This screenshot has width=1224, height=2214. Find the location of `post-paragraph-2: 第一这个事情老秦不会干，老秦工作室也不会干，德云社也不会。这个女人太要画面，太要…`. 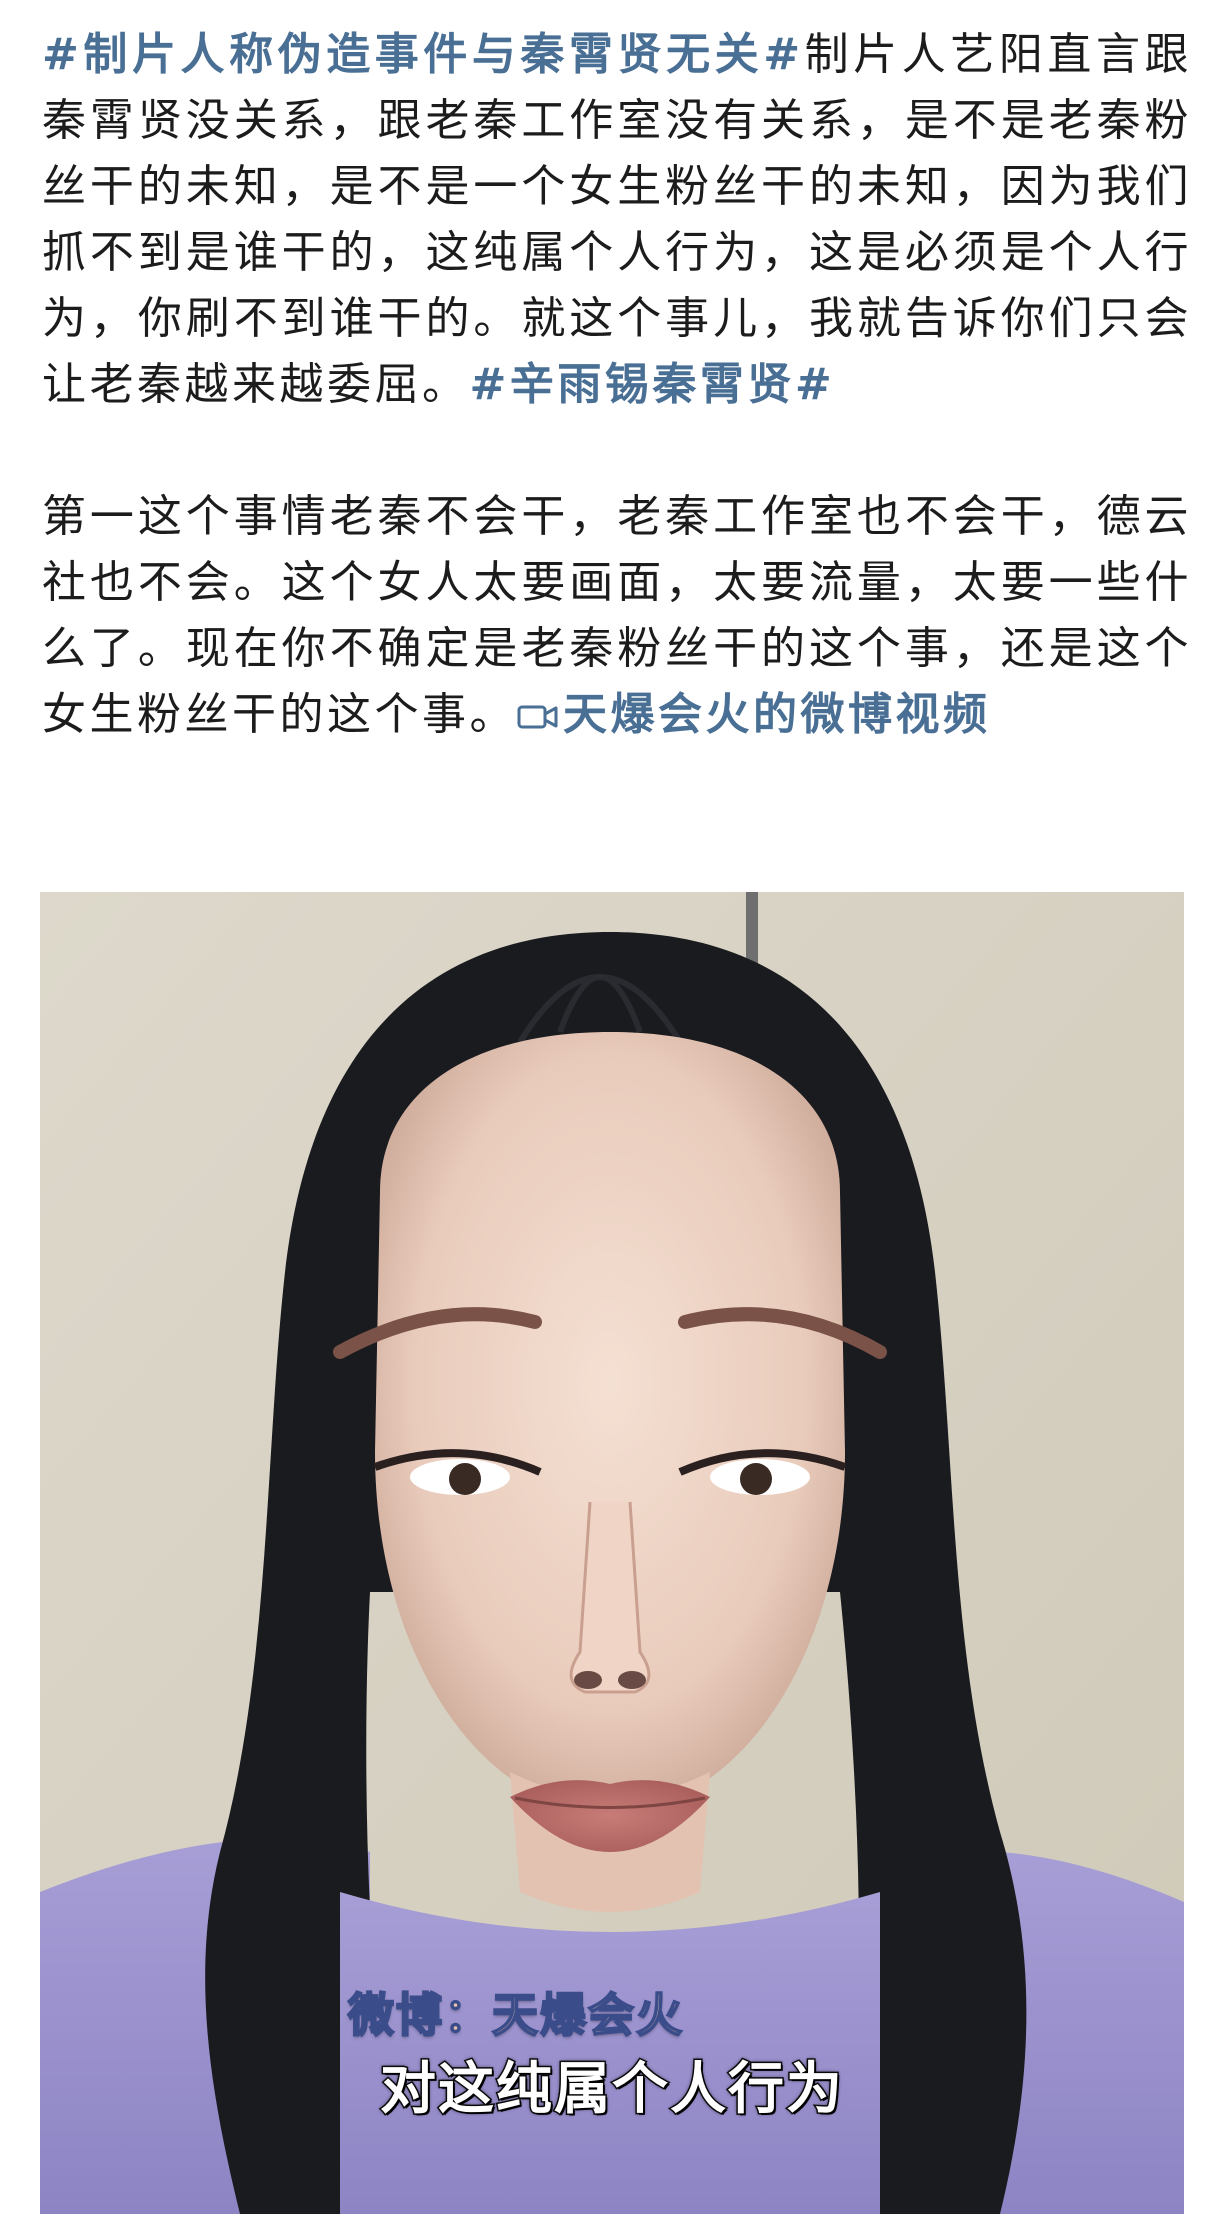

post-paragraph-2: 第一这个事情老秦不会干，老秦工作室也不会干，德云社也不会。这个女人太要画面，太要… is located at coordinates (617, 616).